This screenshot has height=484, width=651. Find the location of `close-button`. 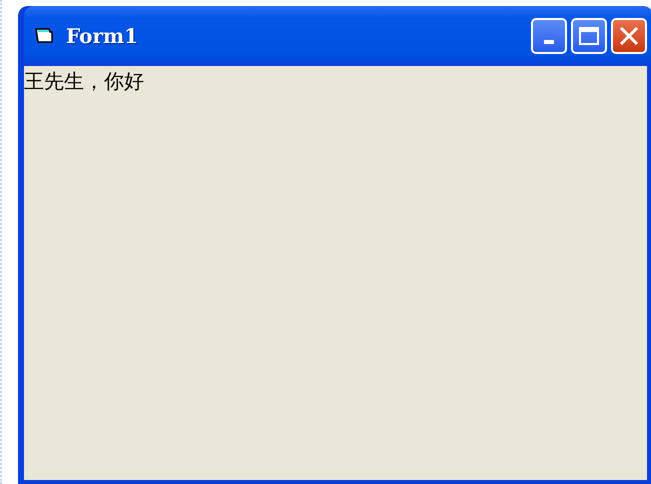

close-button is located at coordinates (629, 36).